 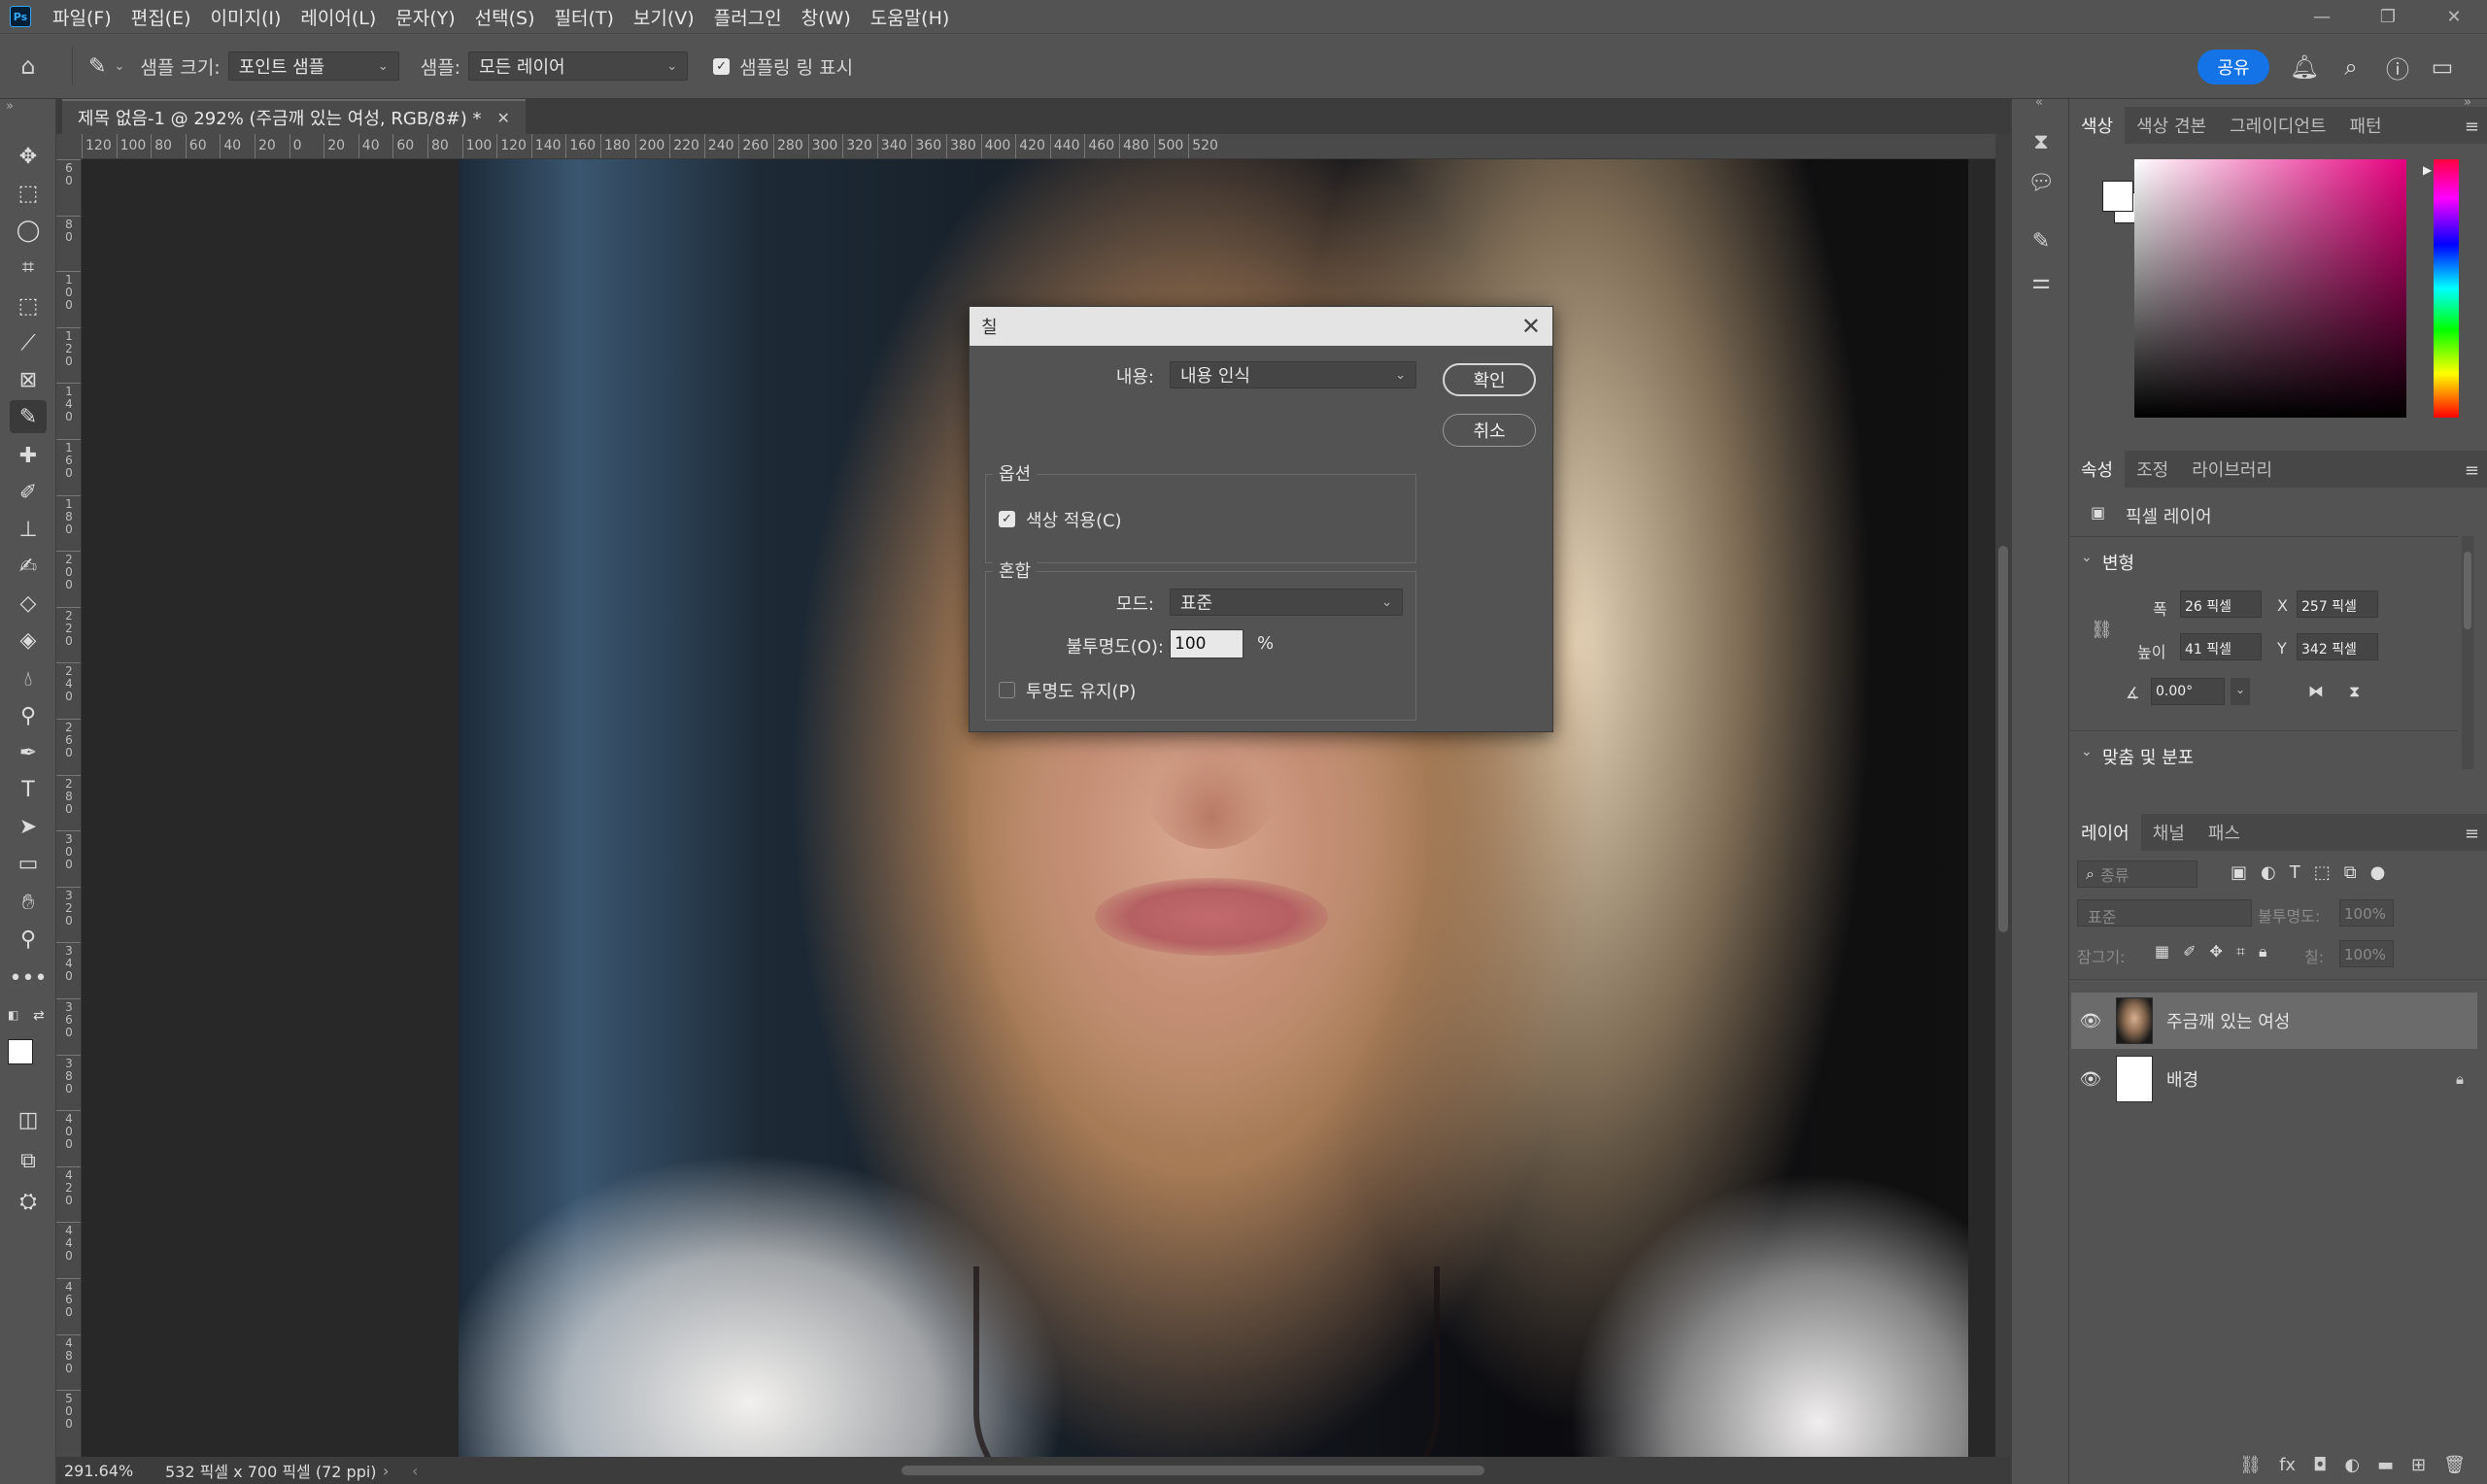 I want to click on color-adaptation-checkbox: ✓, so click(x=1007, y=519).